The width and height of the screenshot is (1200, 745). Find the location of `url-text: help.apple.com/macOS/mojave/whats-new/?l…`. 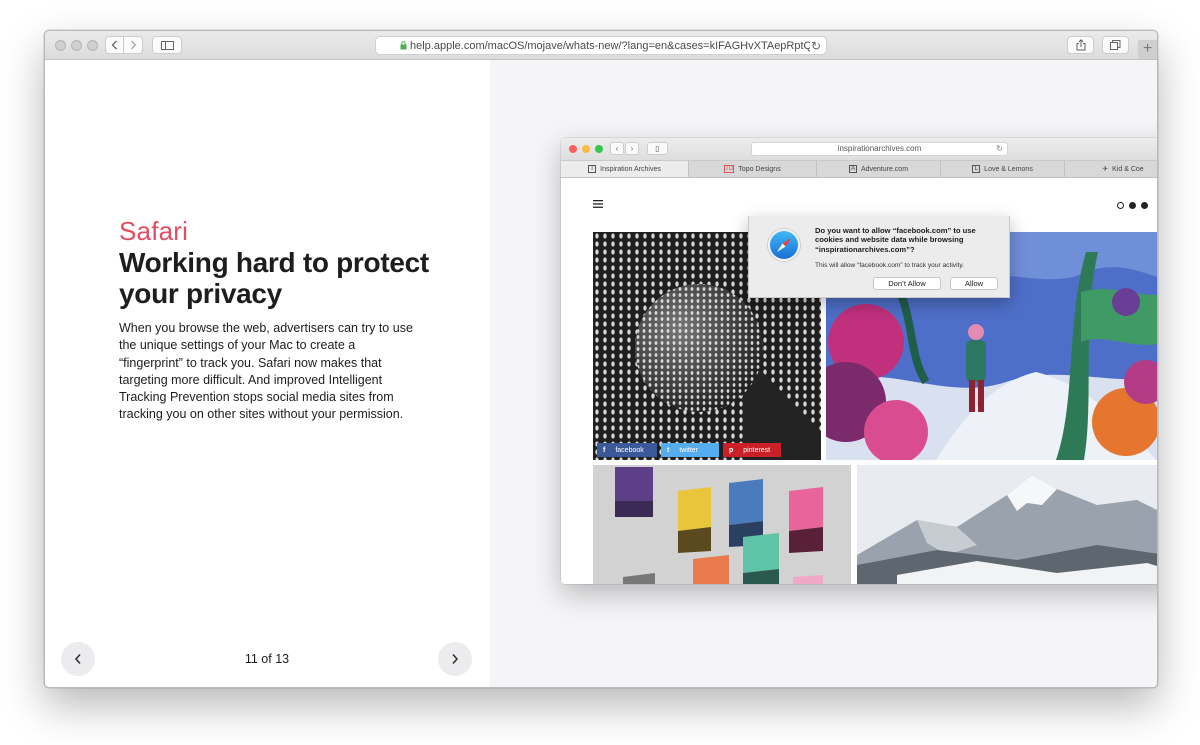

url-text: help.apple.com/macOS/mojave/whats-new/?l… is located at coordinates (610, 45).